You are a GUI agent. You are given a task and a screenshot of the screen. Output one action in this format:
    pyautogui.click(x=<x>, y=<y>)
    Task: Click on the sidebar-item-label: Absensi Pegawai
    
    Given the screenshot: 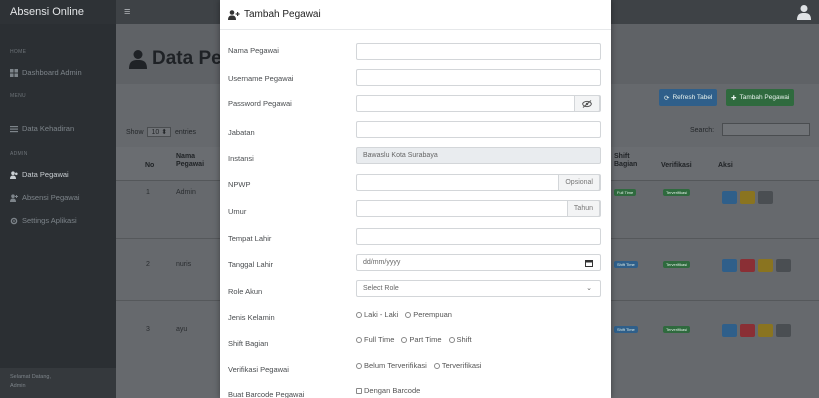 What is the action you would take?
    pyautogui.click(x=51, y=197)
    